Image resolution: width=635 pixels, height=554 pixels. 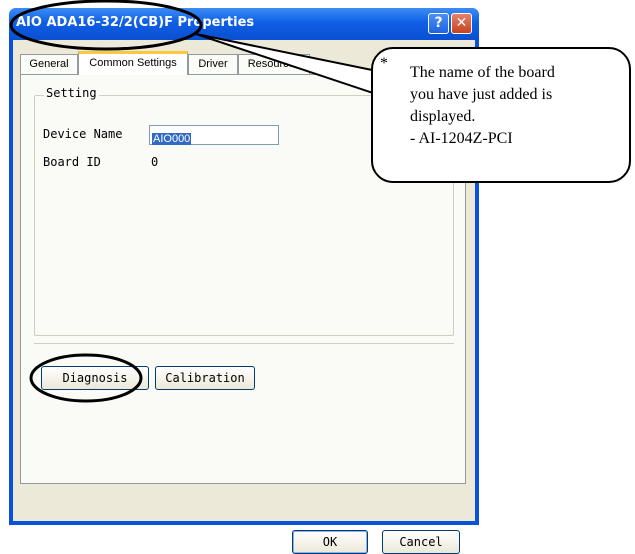 What do you see at coordinates (49, 64) in the screenshot?
I see `tab-general: General` at bounding box center [49, 64].